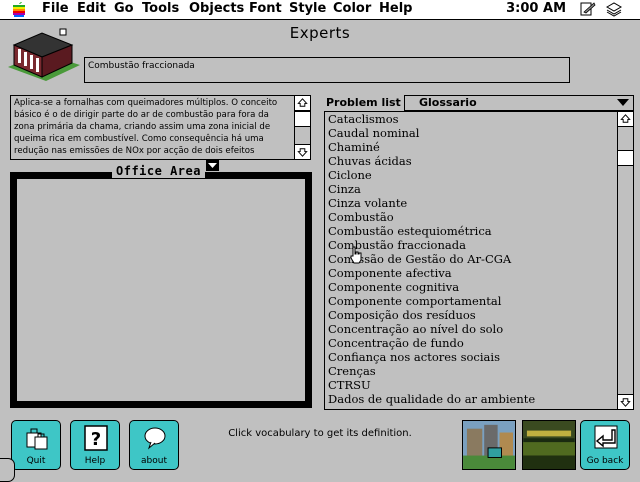  I want to click on about-label: about, so click(154, 461).